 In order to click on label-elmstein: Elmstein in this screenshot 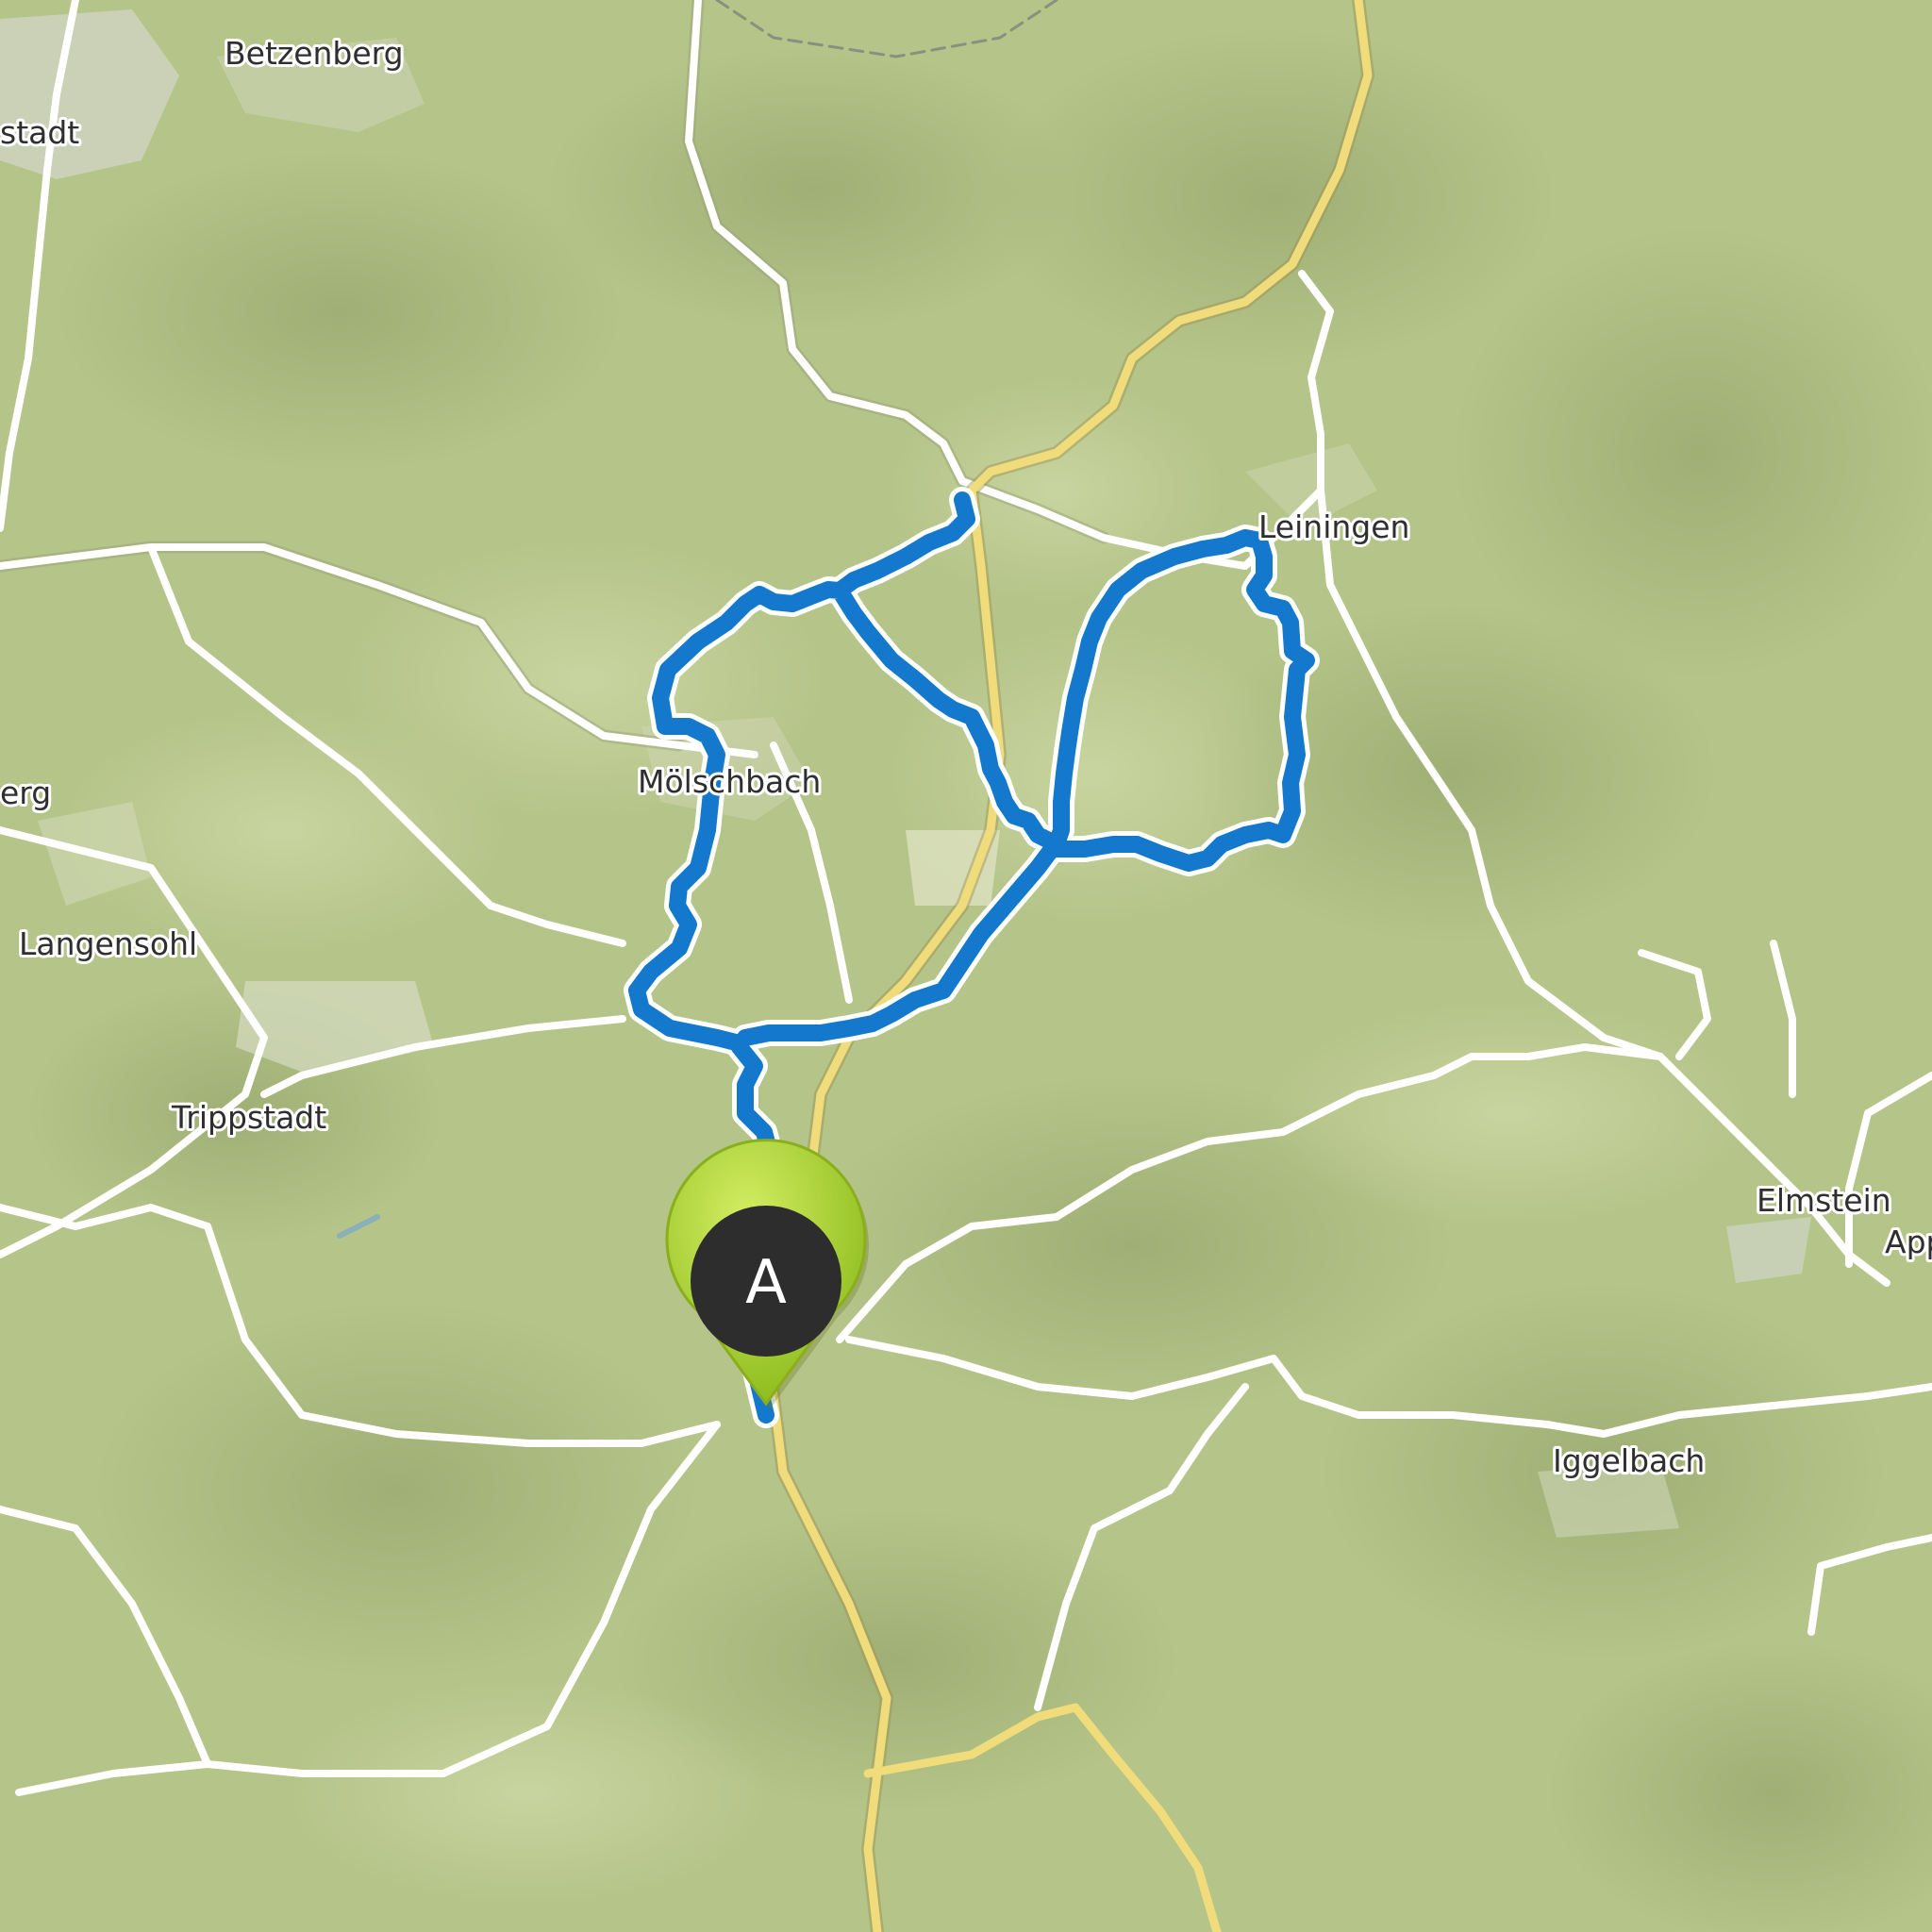, I will do `click(1824, 1201)`.